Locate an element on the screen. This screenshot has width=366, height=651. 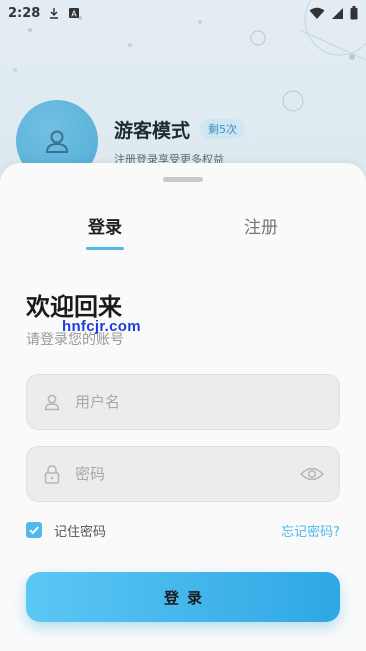
username-field is located at coordinates (183, 402).